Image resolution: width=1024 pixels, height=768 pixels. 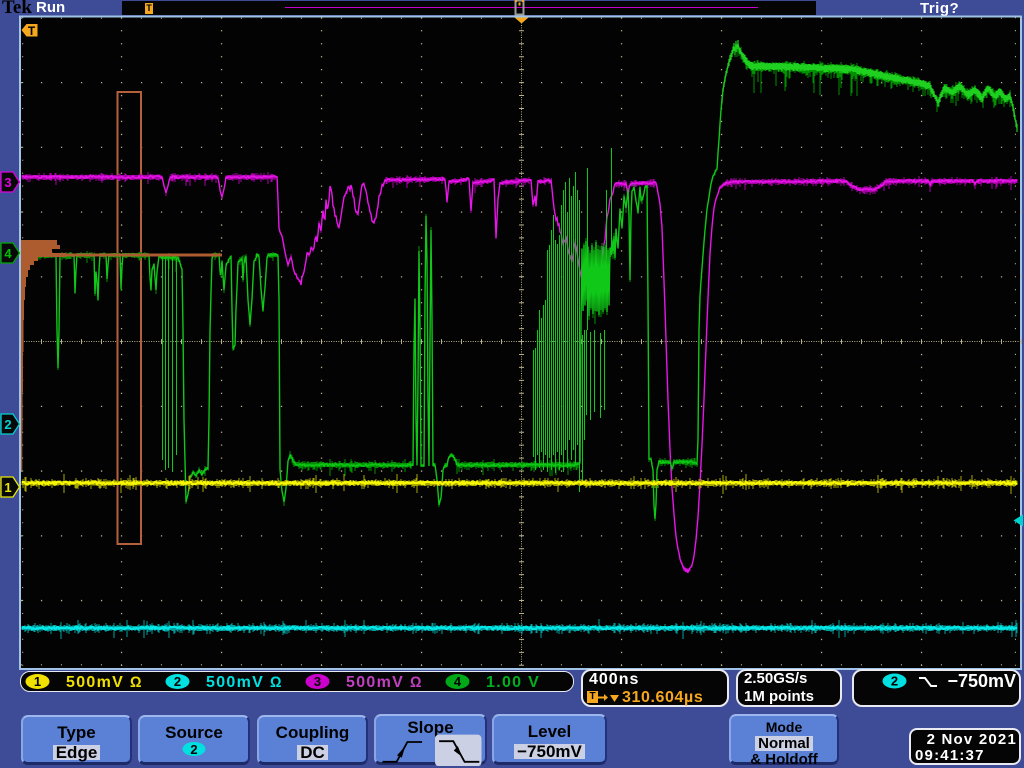 I want to click on svg-text: T, so click(x=32, y=31).